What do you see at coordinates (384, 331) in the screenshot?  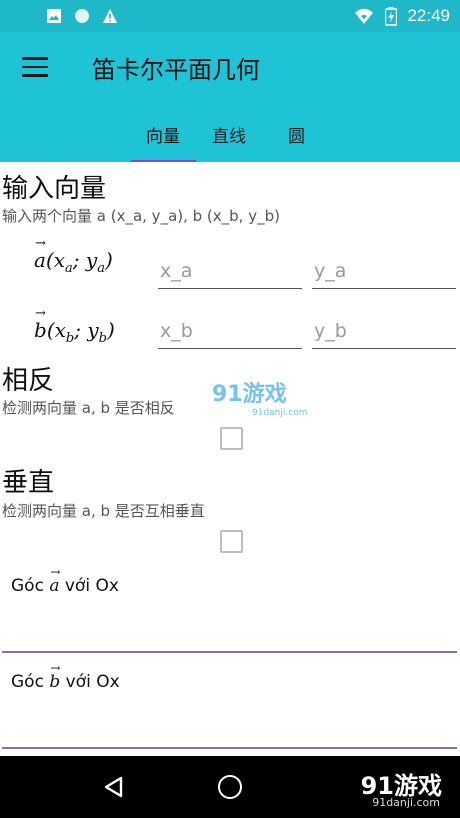 I see `y-b-input` at bounding box center [384, 331].